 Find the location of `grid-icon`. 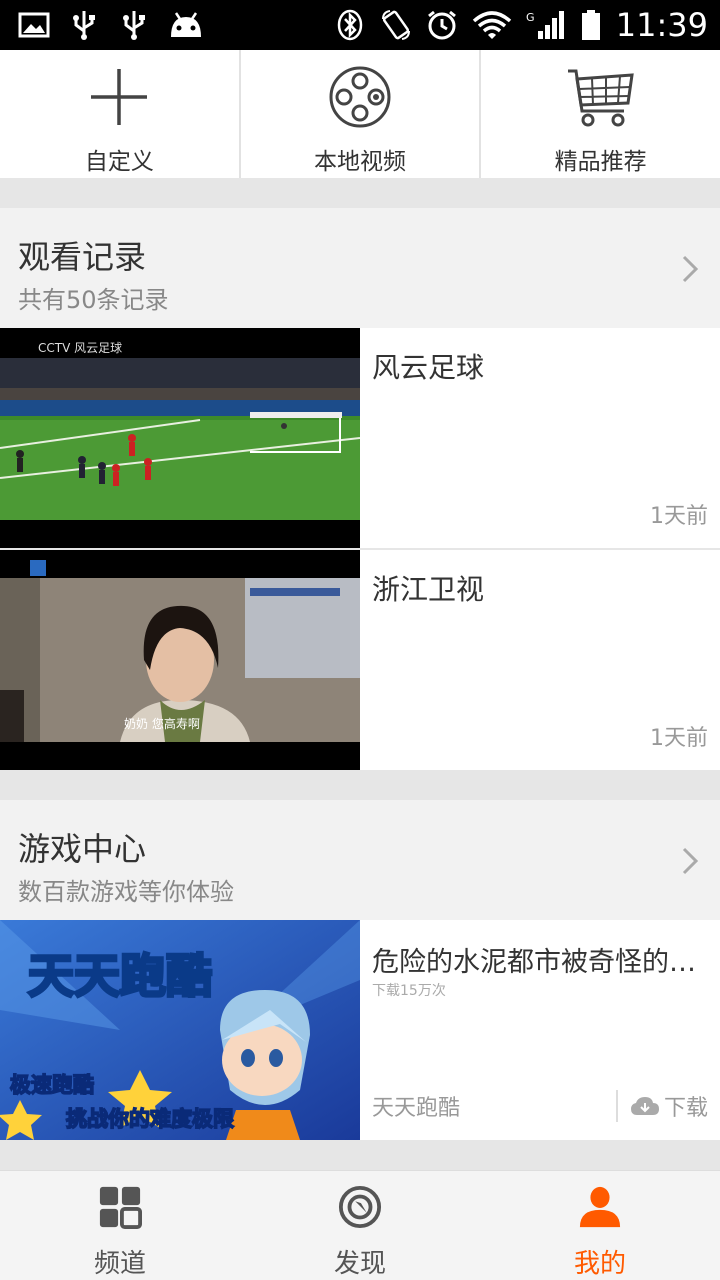

grid-icon is located at coordinates (120, 1207).